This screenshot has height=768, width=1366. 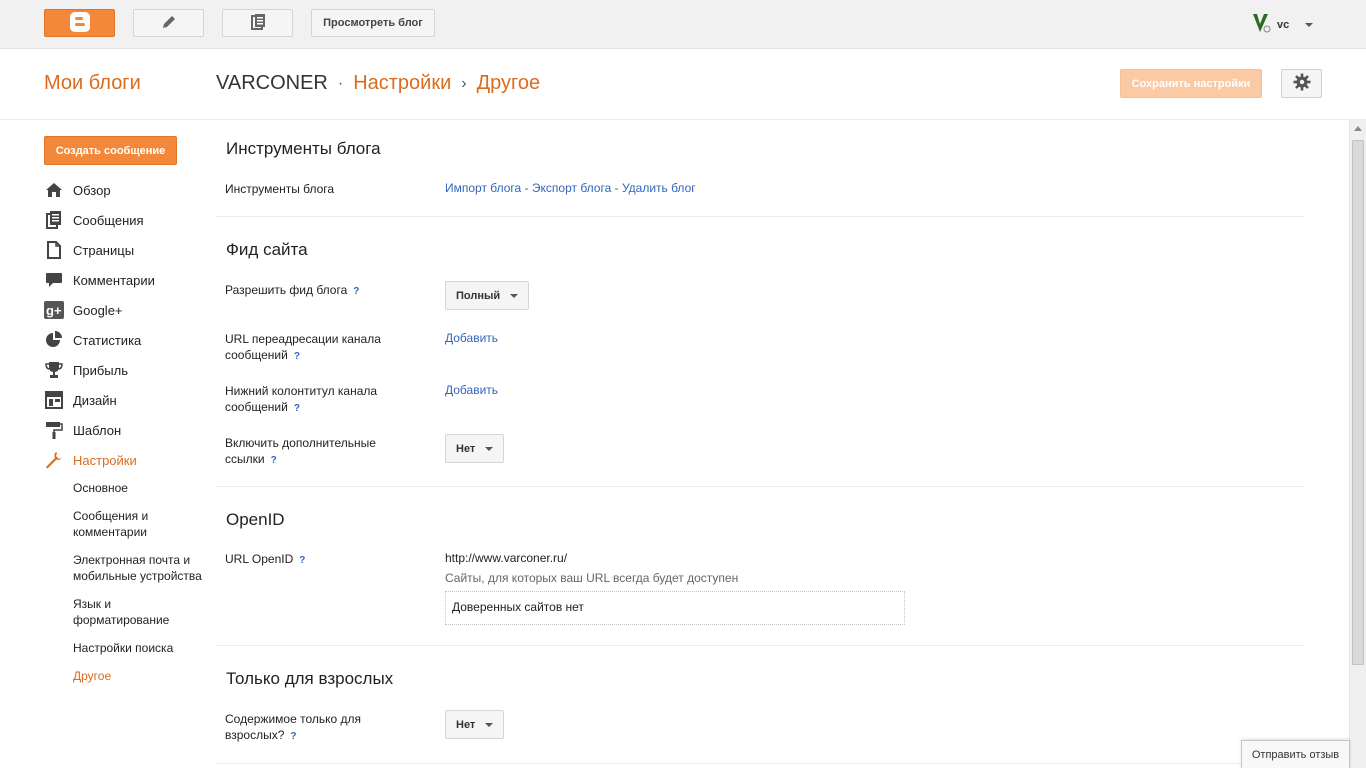 I want to click on sidebar-item-stats: Статистика, so click(x=126, y=340).